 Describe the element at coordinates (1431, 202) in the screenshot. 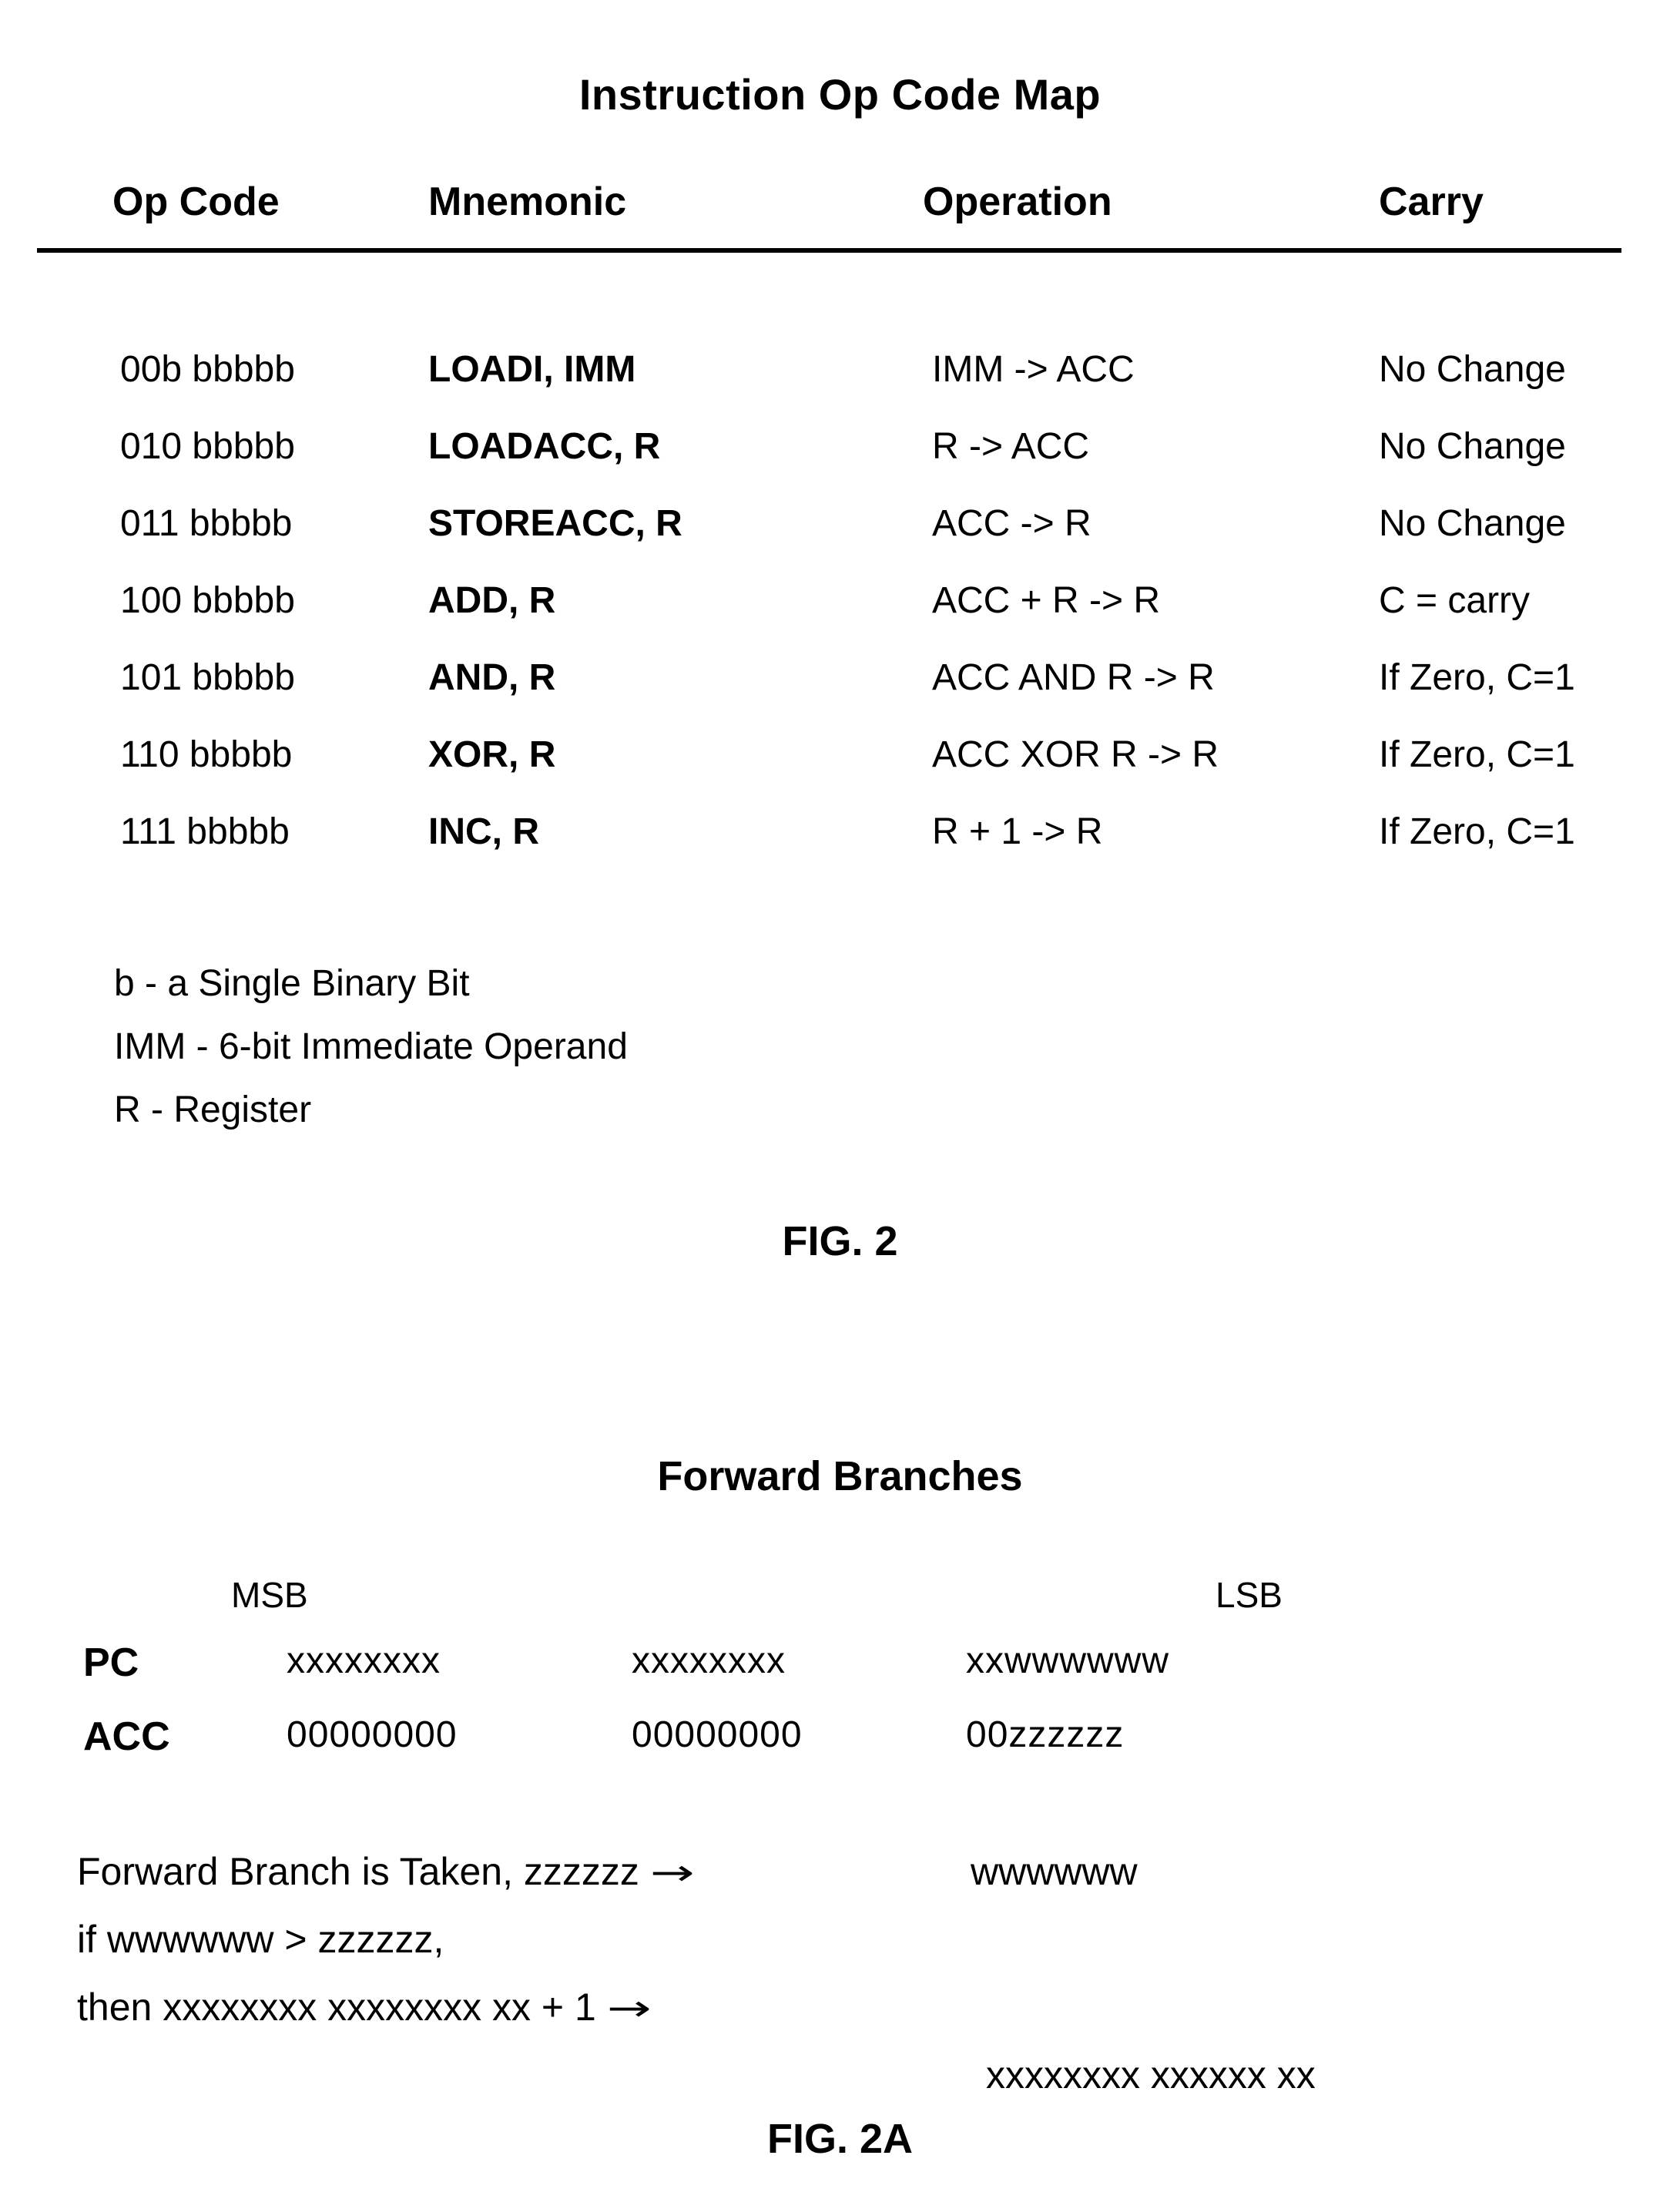

I see `column-header-carry: Carry` at that location.